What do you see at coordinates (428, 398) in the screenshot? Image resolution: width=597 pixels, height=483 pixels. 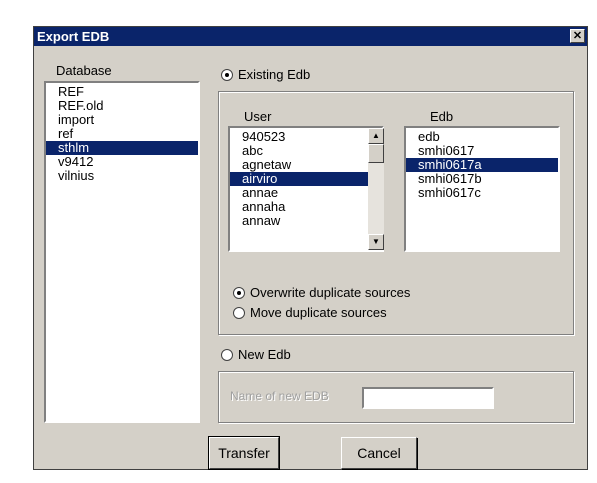 I see `new-edb-name-input` at bounding box center [428, 398].